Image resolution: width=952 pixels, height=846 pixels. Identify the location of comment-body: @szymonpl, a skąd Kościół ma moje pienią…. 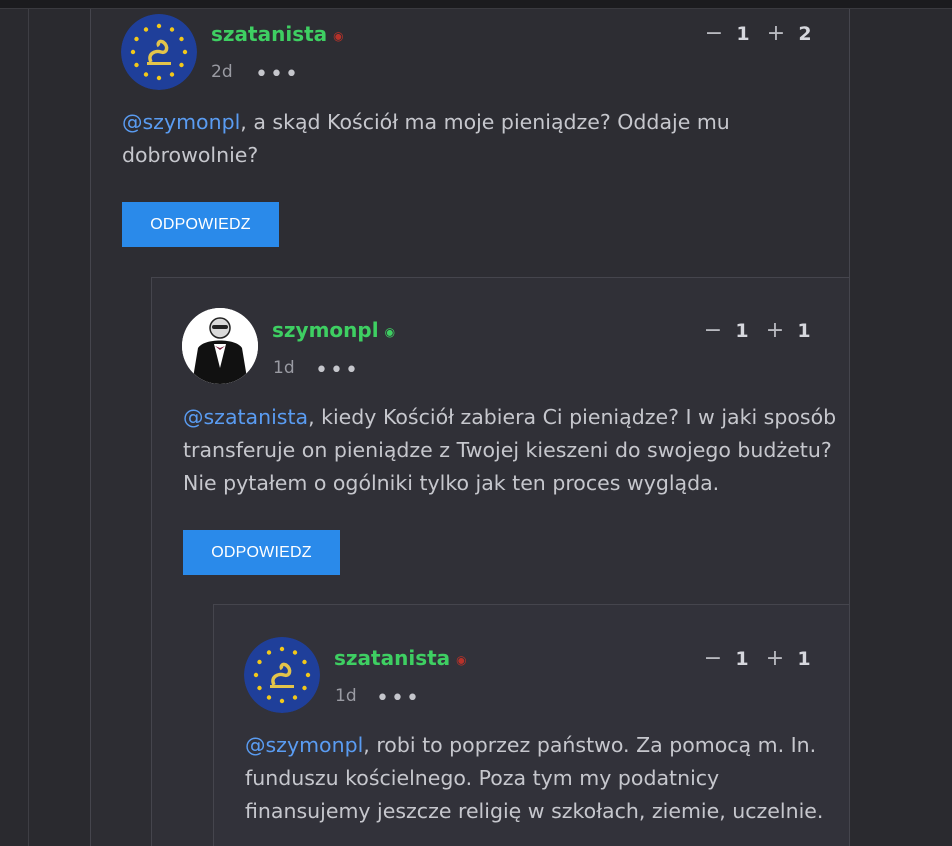
(426, 138).